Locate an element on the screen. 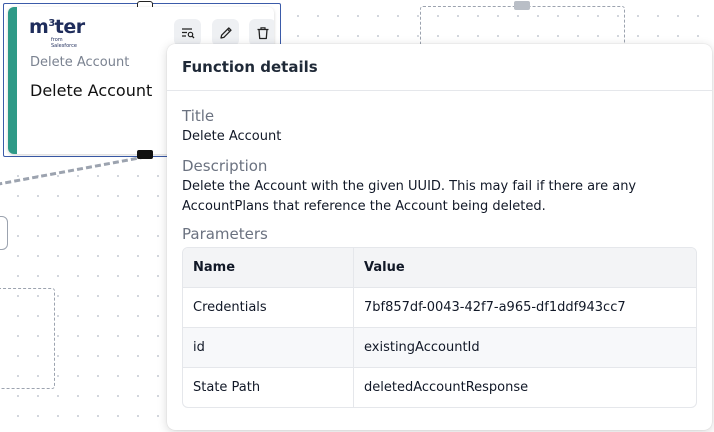  delete-button is located at coordinates (261, 32).